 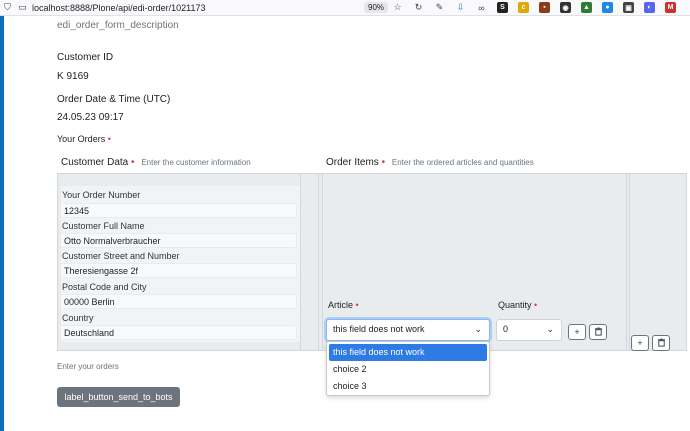 What do you see at coordinates (670, 7) in the screenshot?
I see `extension-m-icon: M` at bounding box center [670, 7].